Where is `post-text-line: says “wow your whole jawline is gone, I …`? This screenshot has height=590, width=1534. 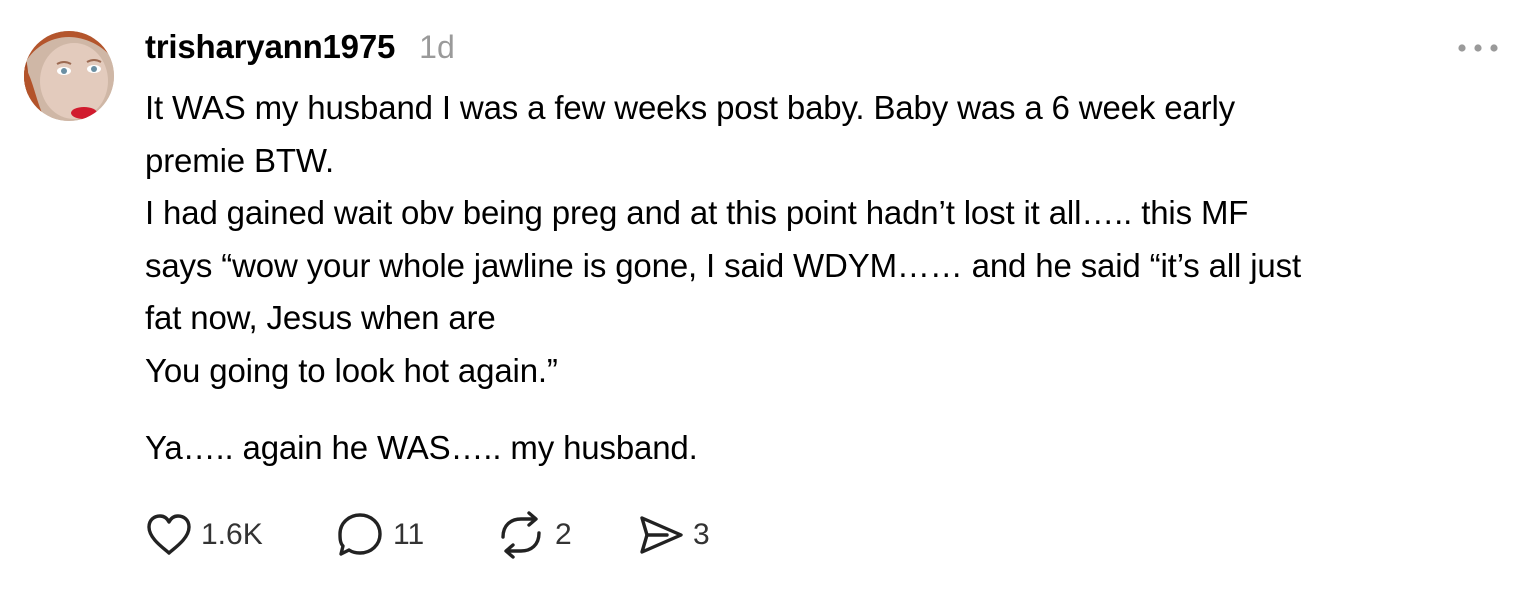
post-text-line: says “wow your whole jawline is gone, I … is located at coordinates (723, 265).